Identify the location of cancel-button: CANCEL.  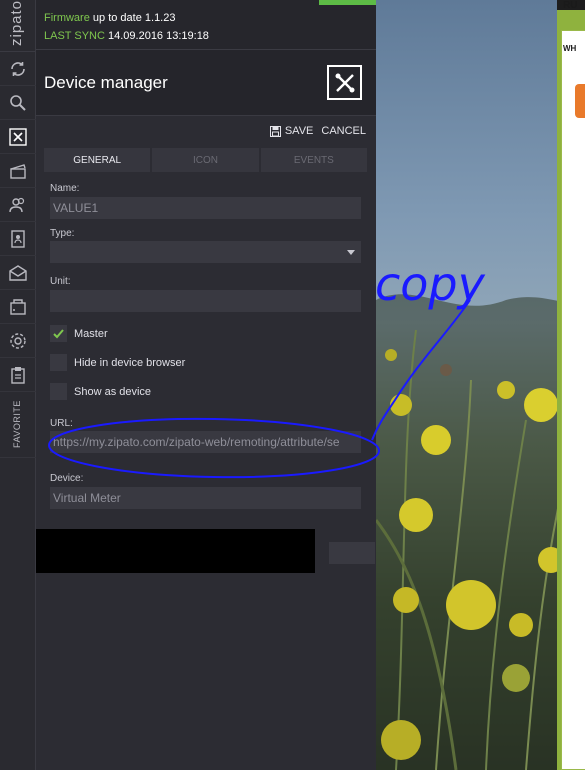
(343, 131).